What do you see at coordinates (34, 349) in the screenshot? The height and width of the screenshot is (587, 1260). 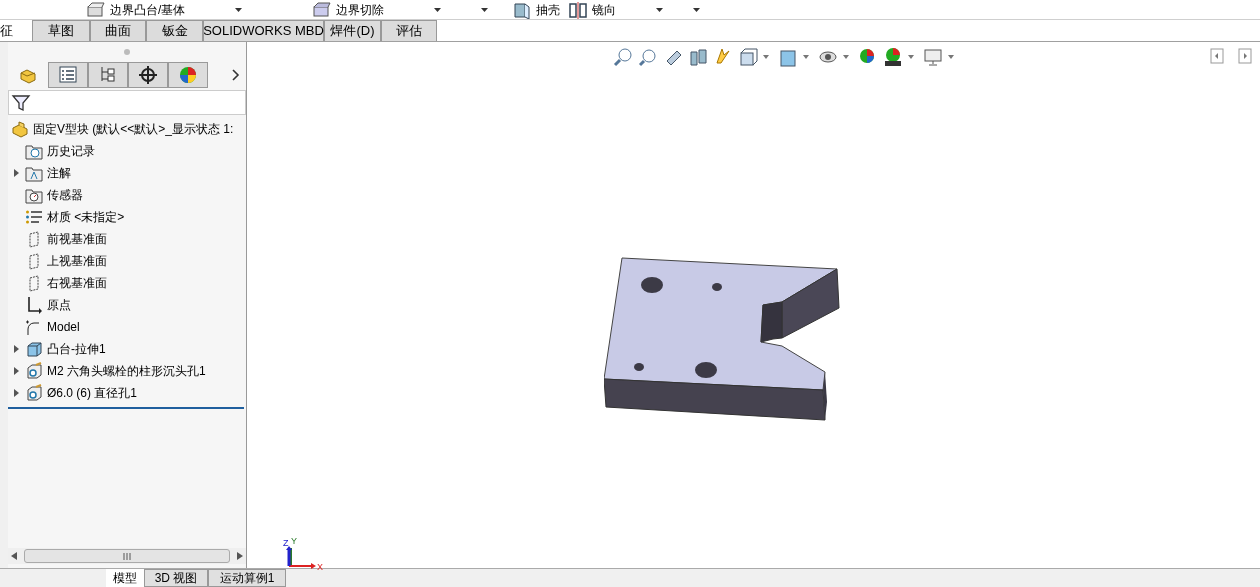 I see `extrude-icon` at bounding box center [34, 349].